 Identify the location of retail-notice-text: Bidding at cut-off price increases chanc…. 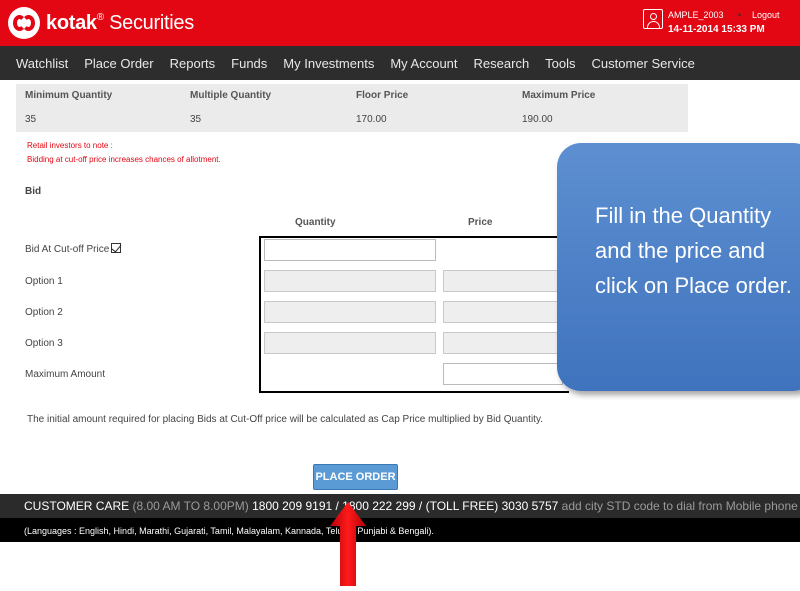
(124, 159).